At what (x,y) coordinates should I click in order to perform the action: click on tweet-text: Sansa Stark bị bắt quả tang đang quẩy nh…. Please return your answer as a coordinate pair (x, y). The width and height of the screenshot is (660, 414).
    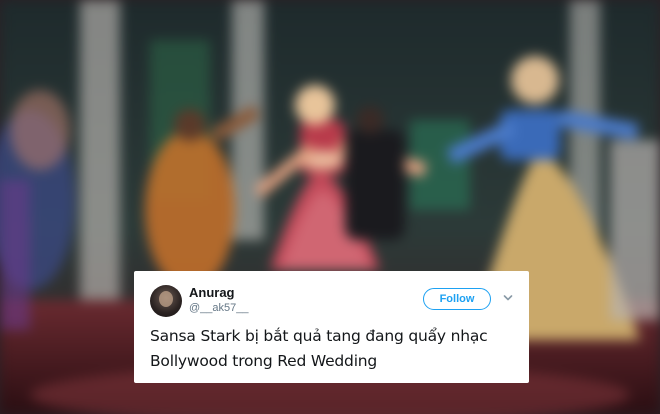
    Looking at the image, I should click on (319, 348).